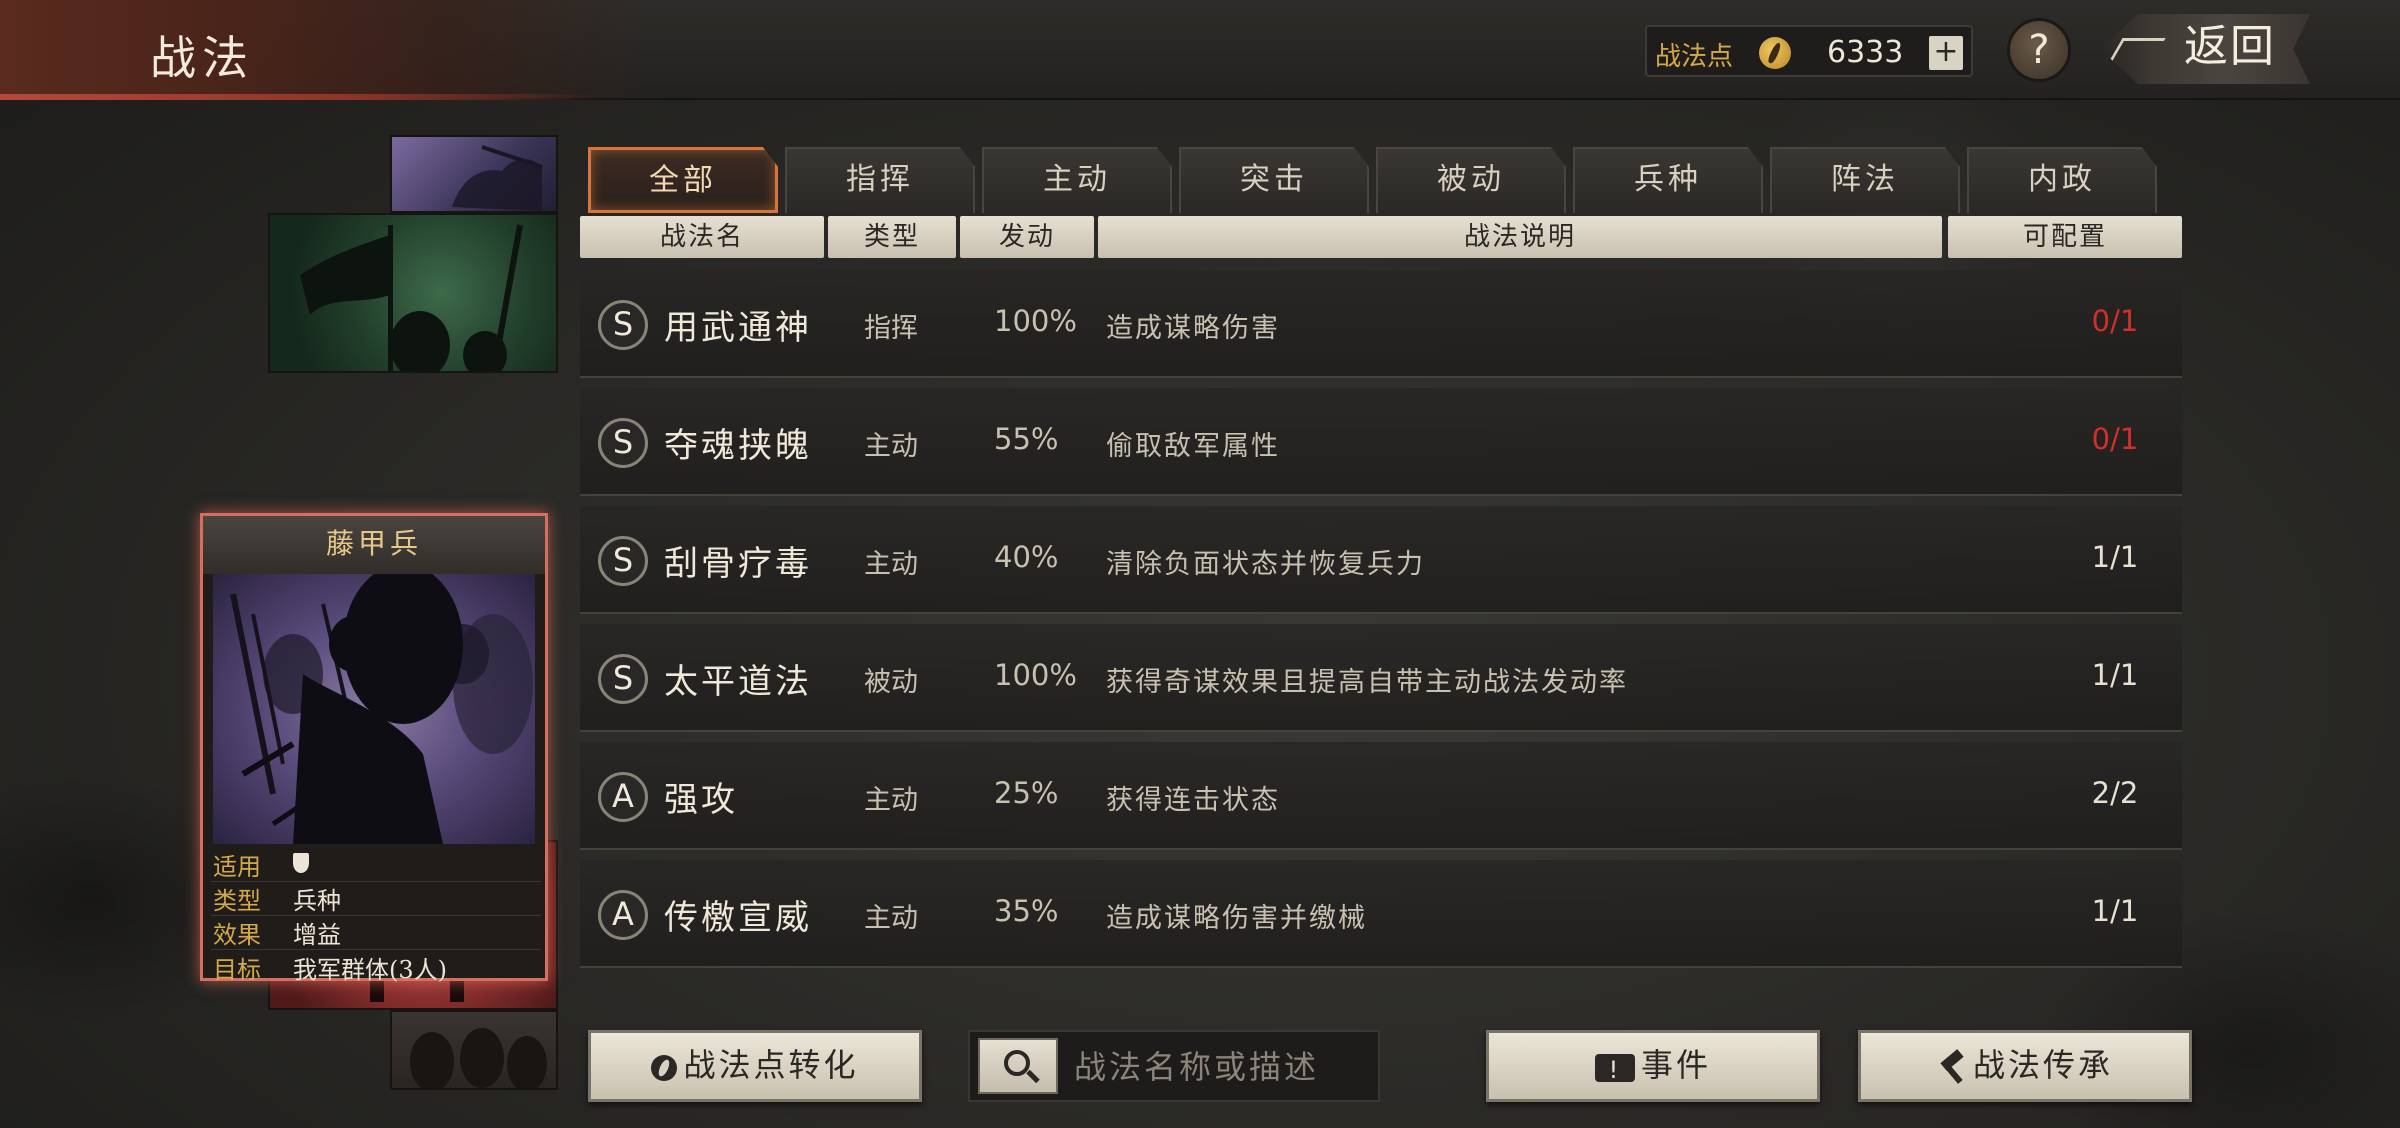 The width and height of the screenshot is (2400, 1128). What do you see at coordinates (891, 328) in the screenshot?
I see `skill-type: 指挥` at bounding box center [891, 328].